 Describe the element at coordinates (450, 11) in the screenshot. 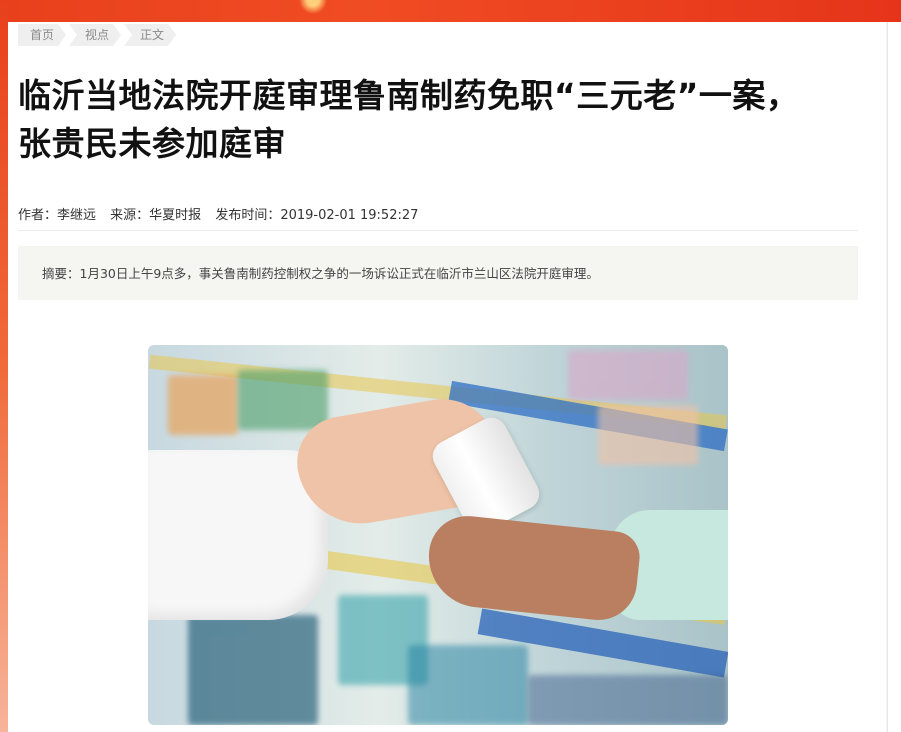

I see `top-banner` at that location.